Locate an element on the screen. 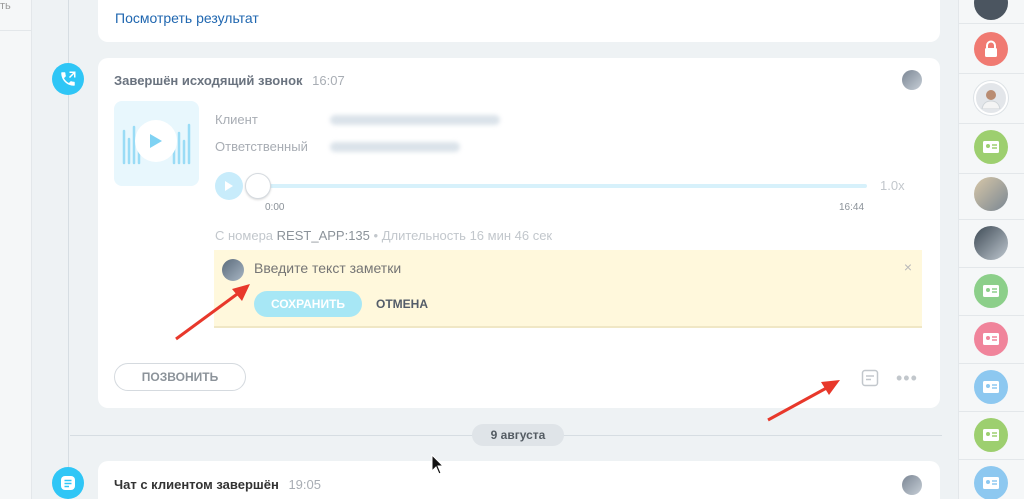 The image size is (1024, 499). meta-number: REST_APP:135 is located at coordinates (323, 235).